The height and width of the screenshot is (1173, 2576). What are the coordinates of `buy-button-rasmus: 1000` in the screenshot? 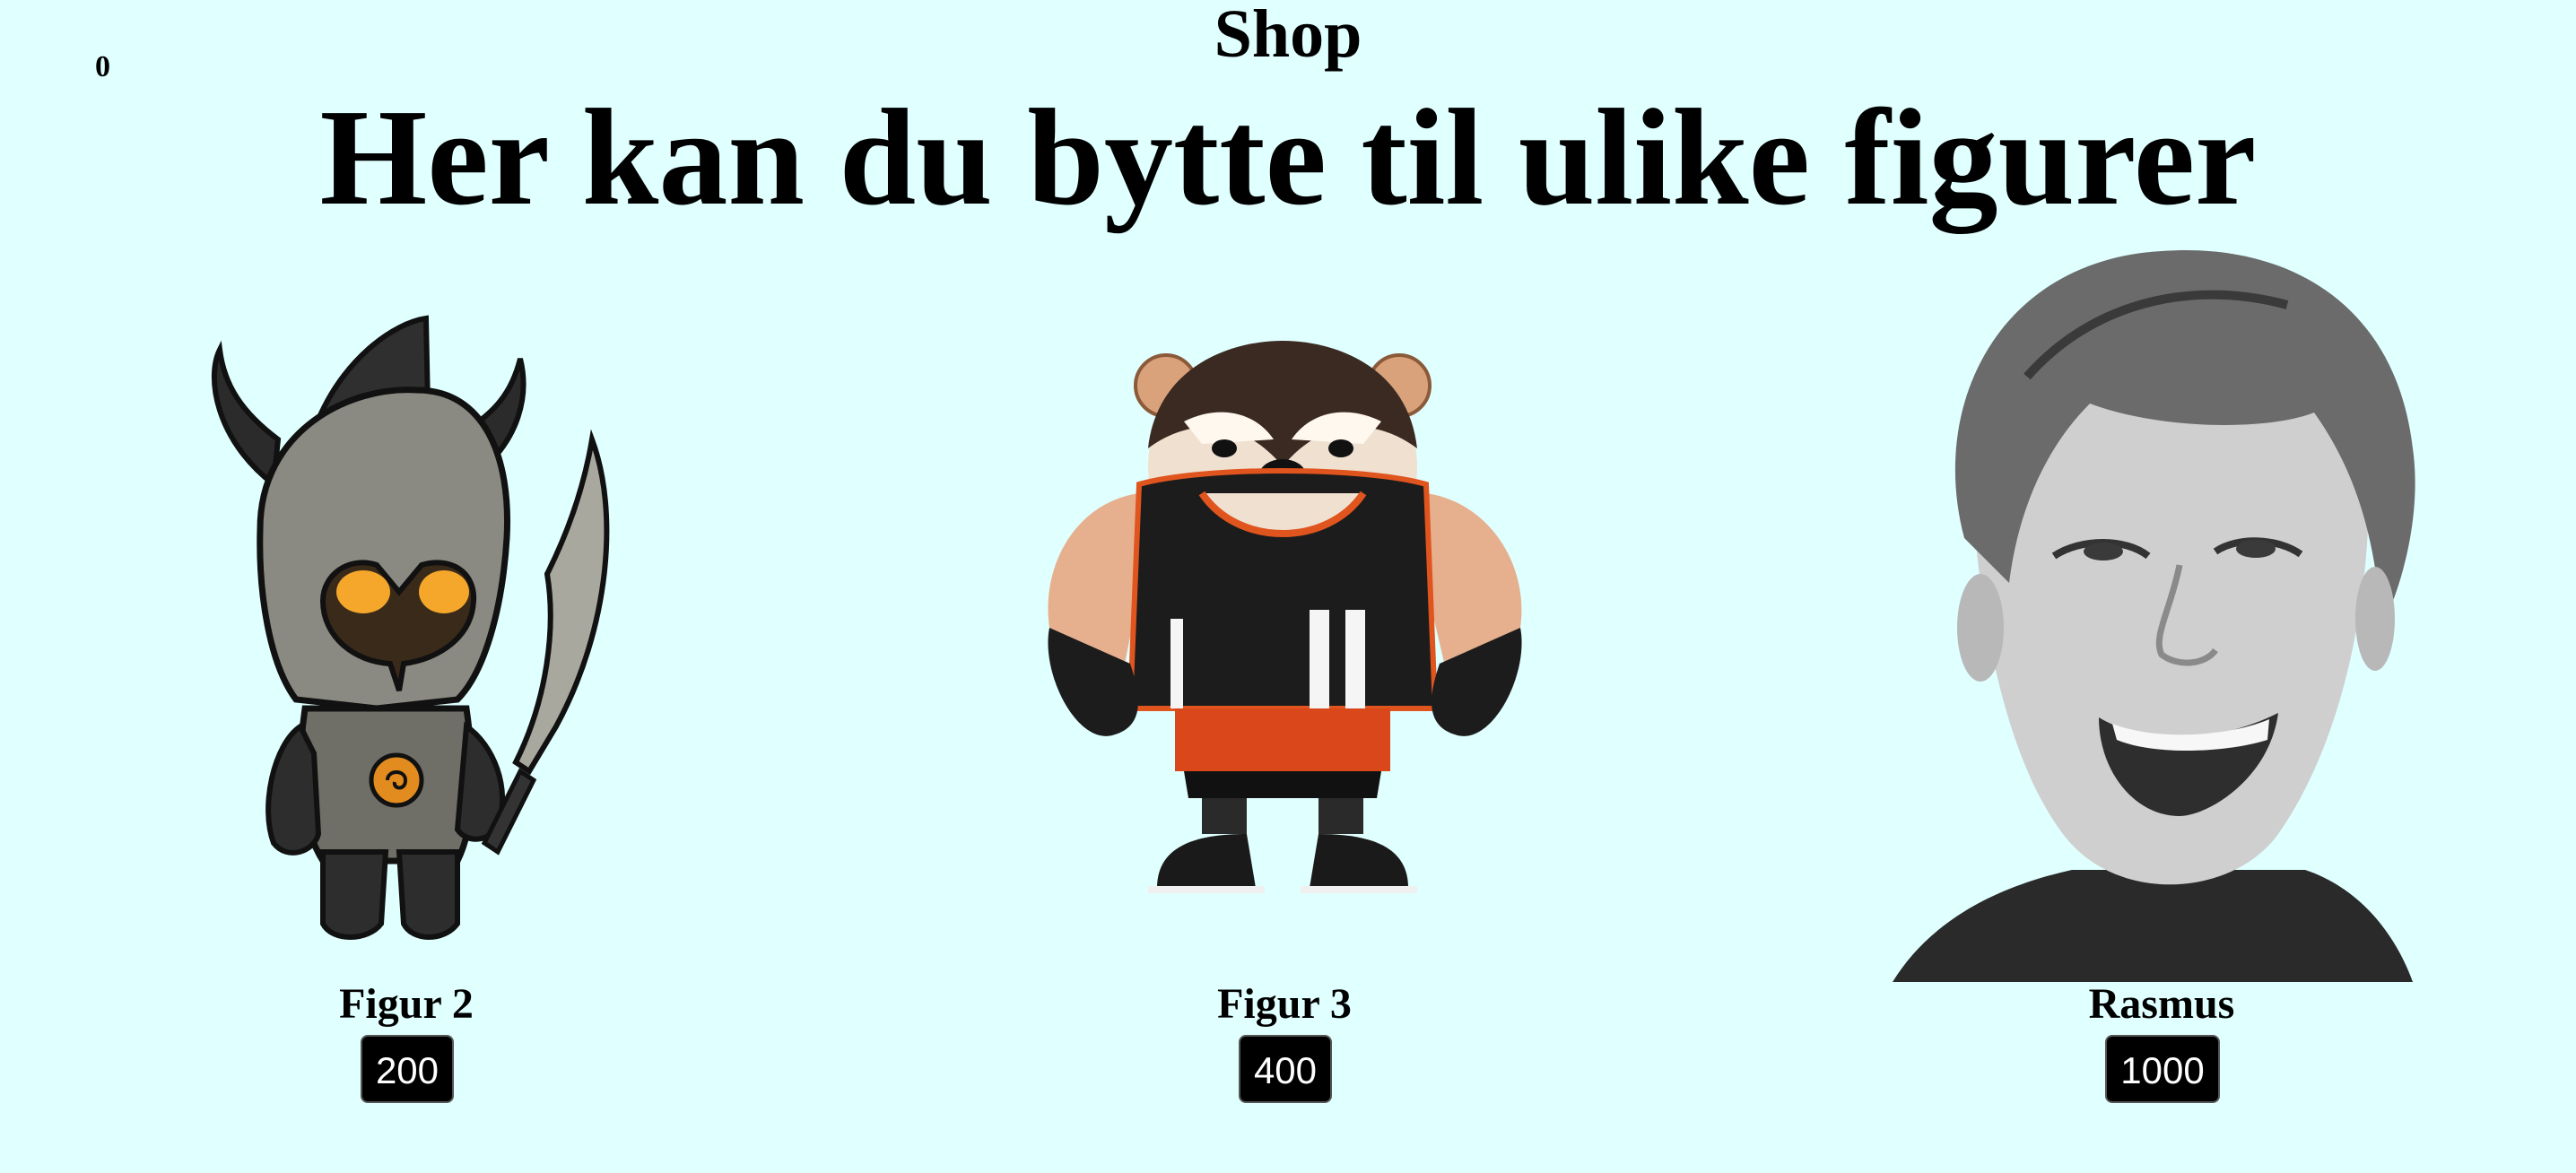 It's located at (2162, 1069).